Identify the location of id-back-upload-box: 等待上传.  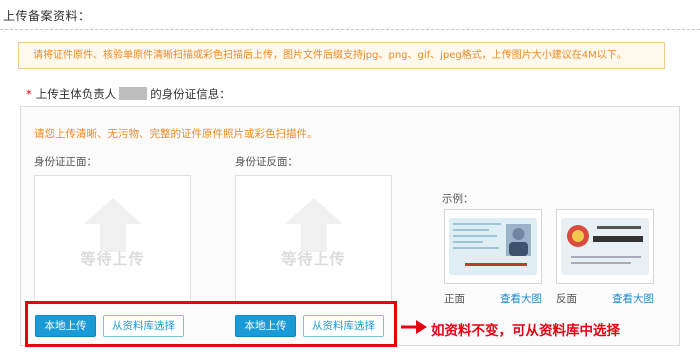
(313, 238).